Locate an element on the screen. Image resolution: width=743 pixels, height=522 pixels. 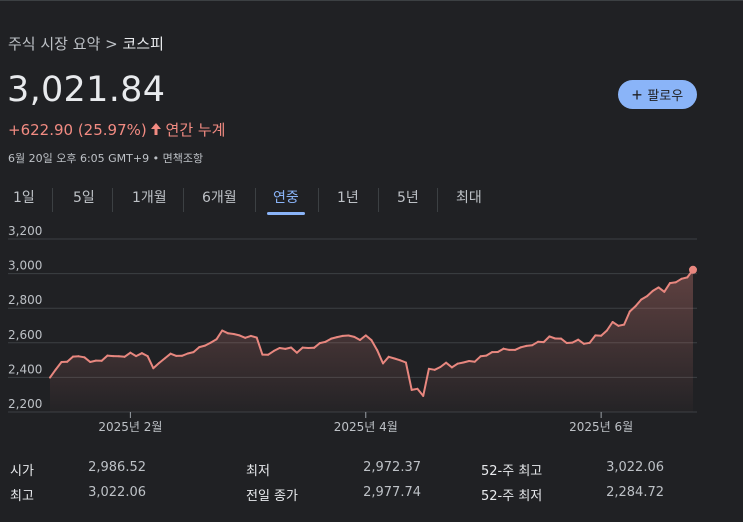
breadcrumb: 주식 시장 요약 > 코스피 is located at coordinates (86, 43).